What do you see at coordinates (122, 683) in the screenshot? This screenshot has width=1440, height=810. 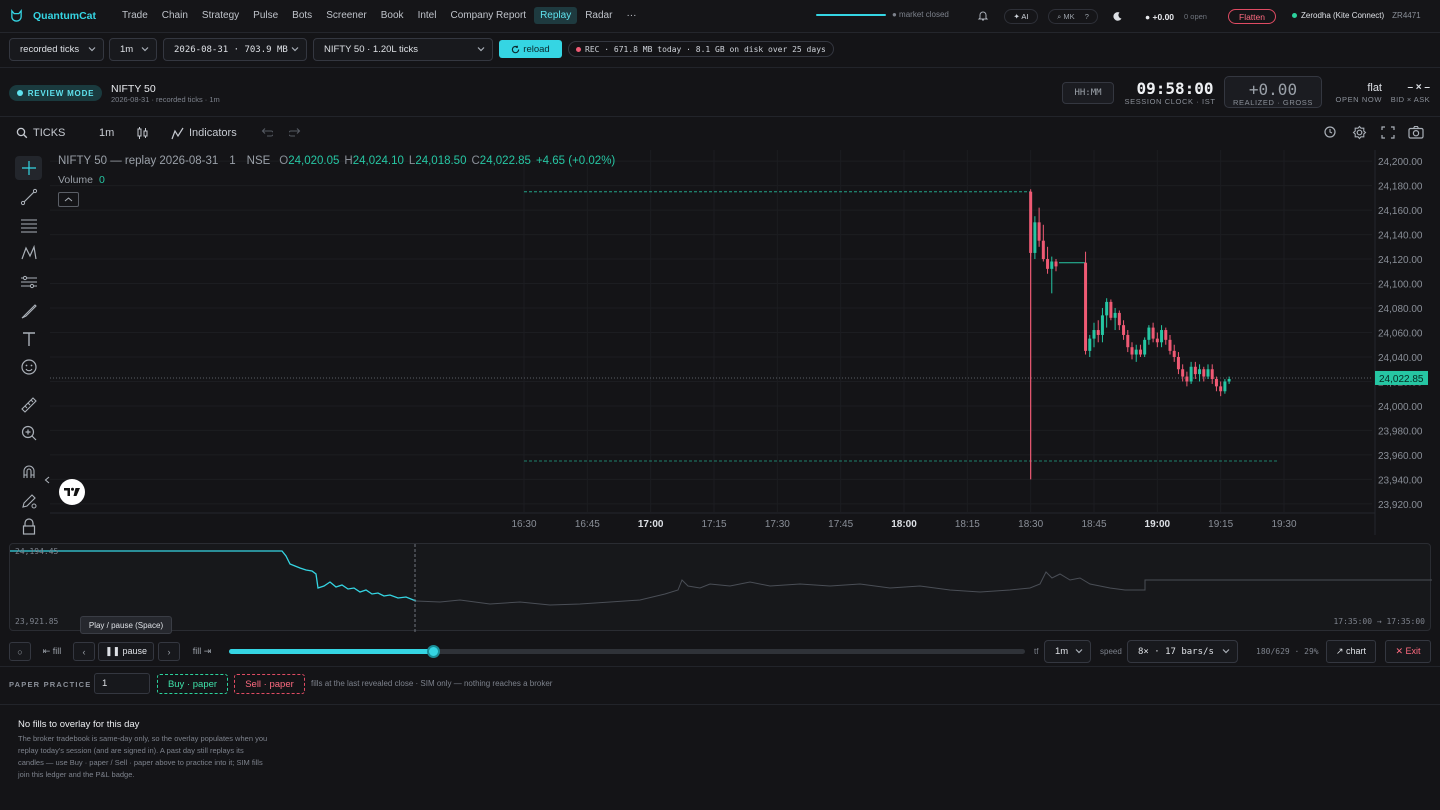 I see `paper-qty-input: 1` at bounding box center [122, 683].